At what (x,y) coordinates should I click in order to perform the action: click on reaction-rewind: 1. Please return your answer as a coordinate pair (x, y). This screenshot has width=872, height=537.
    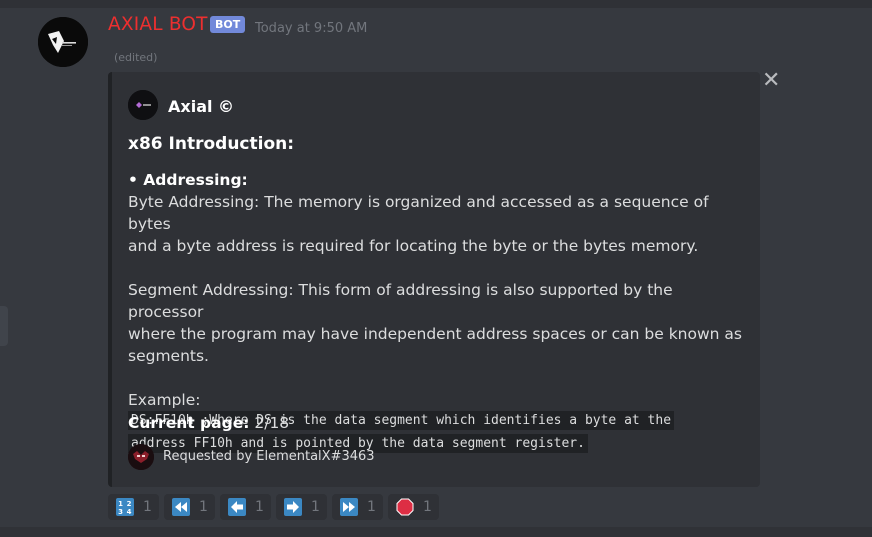
    Looking at the image, I should click on (189, 507).